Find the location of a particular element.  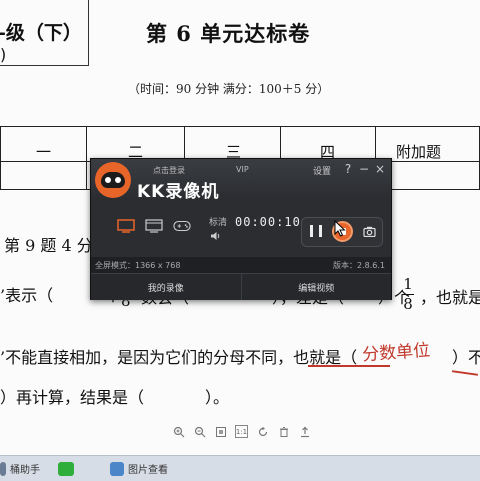

fit-page-icon is located at coordinates (220, 431).